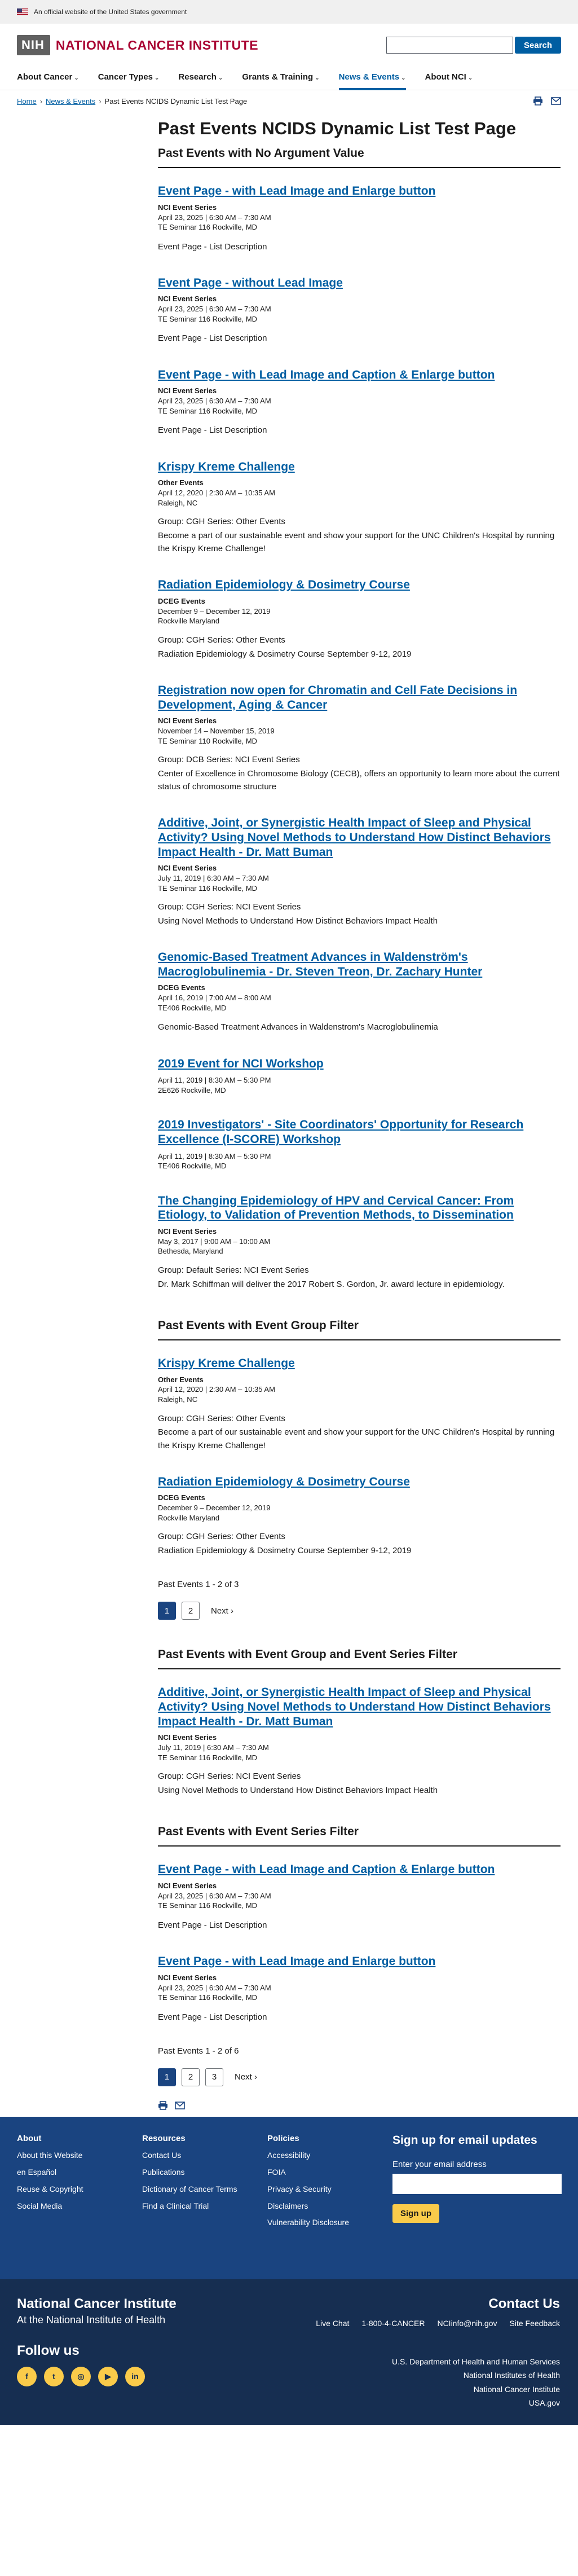 The image size is (578, 2576). I want to click on government-link: USA.gov, so click(476, 2403).